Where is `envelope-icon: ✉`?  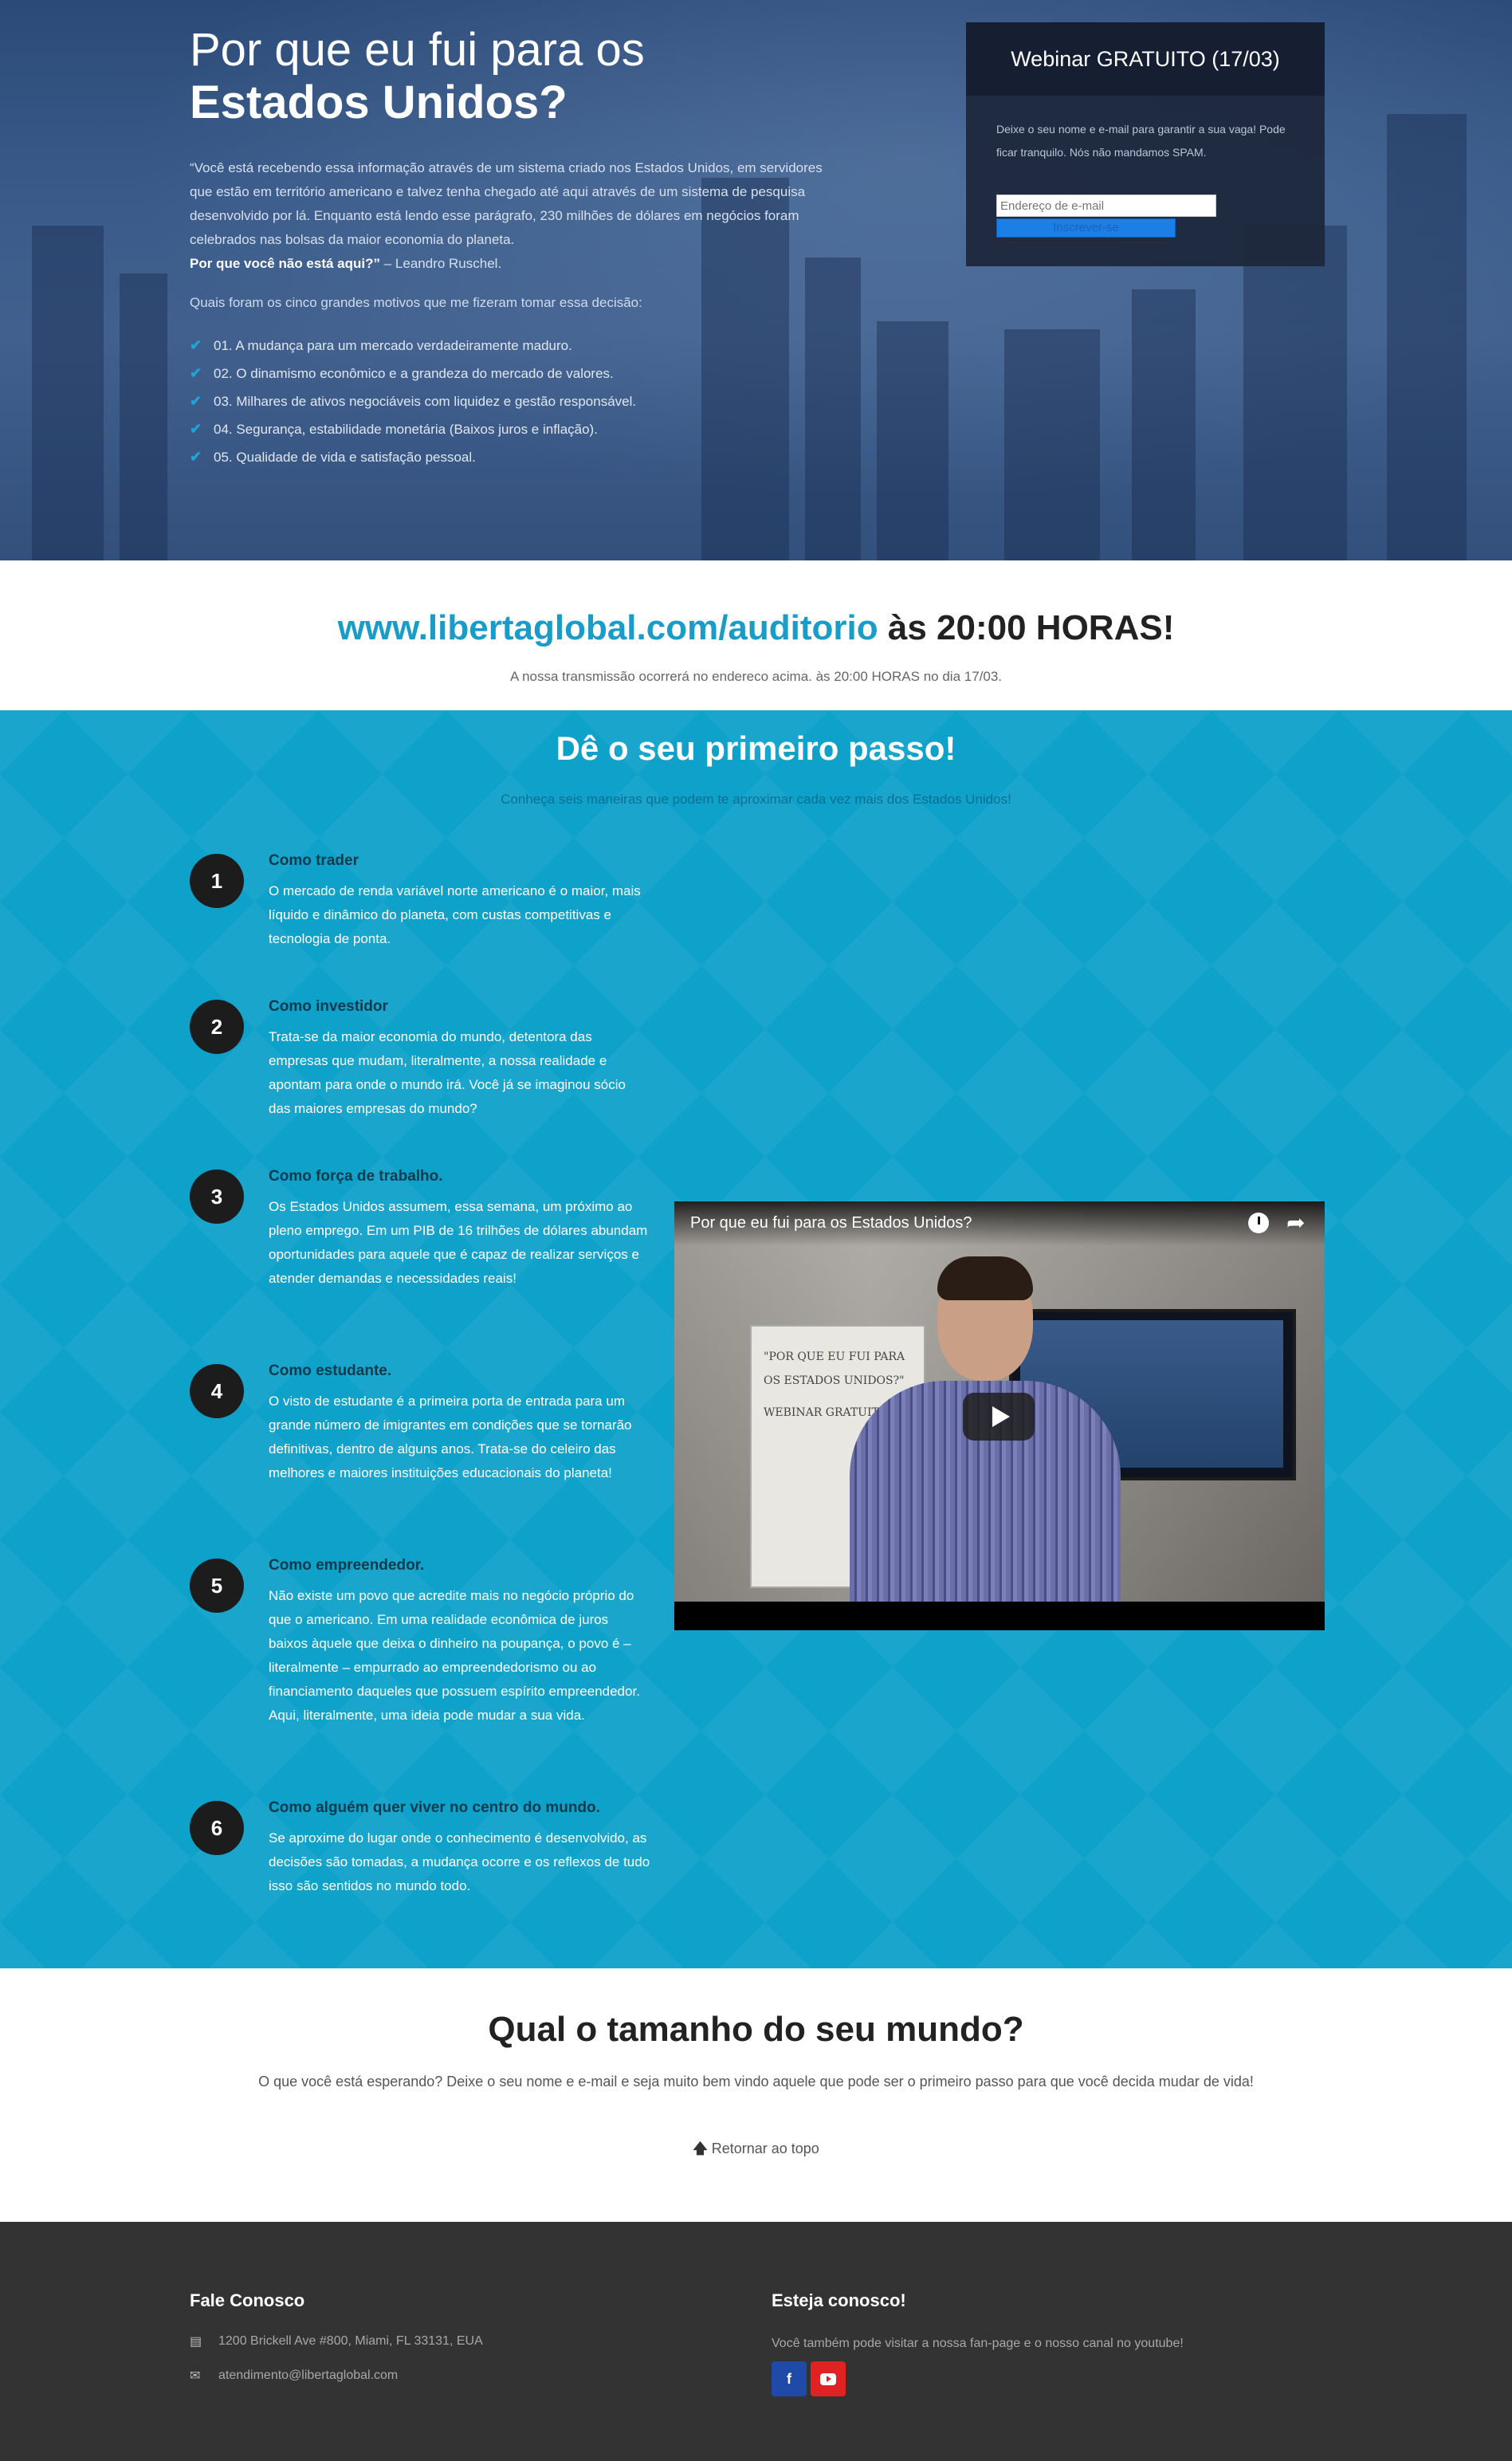
envelope-icon: ✉ is located at coordinates (195, 2376).